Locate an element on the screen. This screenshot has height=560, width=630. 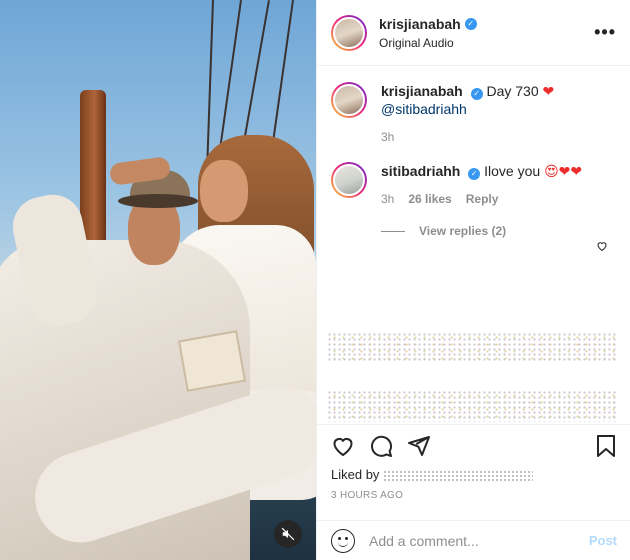
liked-by-text: Liked by is located at coordinates (474, 474).